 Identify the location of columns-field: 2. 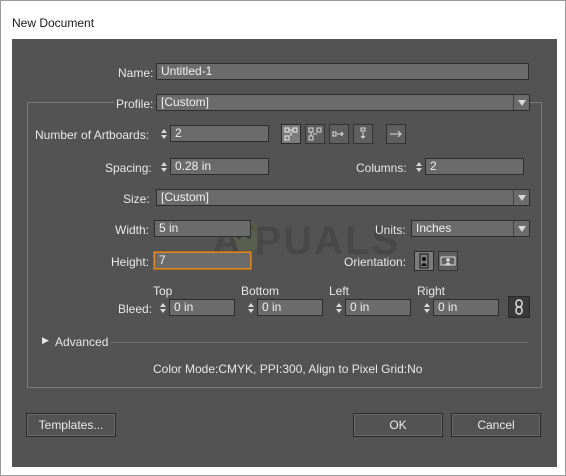
(474, 166).